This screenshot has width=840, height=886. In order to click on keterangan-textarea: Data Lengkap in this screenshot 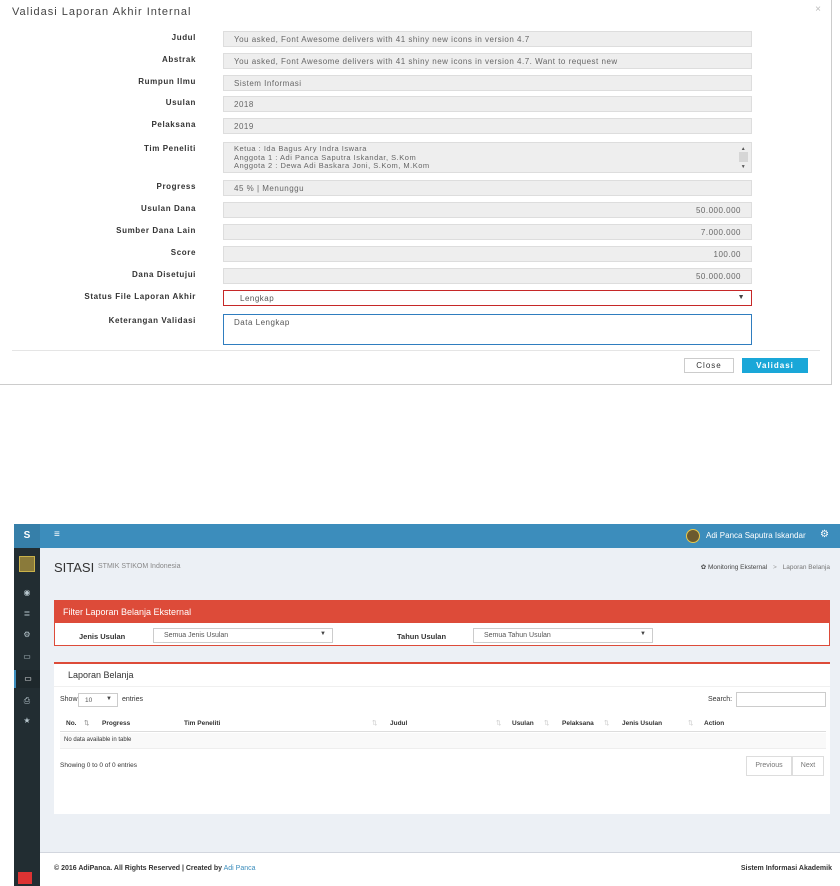, I will do `click(487, 329)`.